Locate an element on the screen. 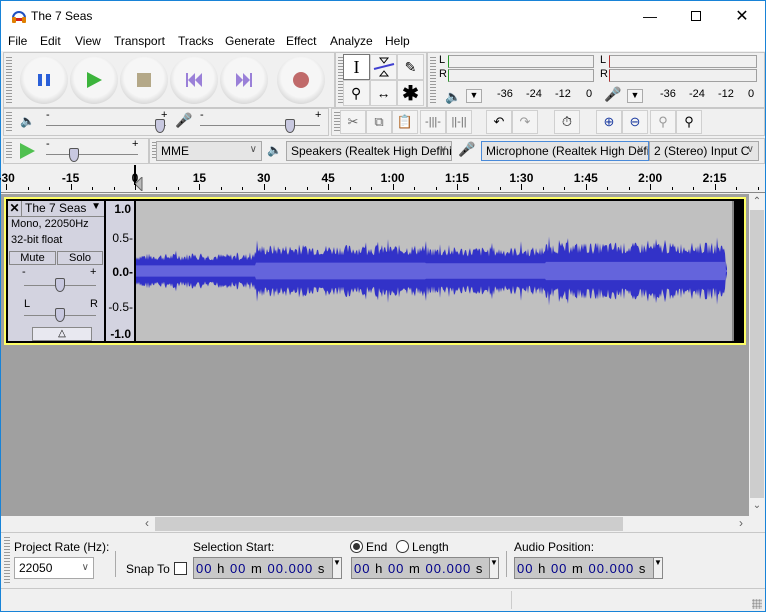 This screenshot has width=766, height=612. playback-volume-thumb is located at coordinates (160, 126).